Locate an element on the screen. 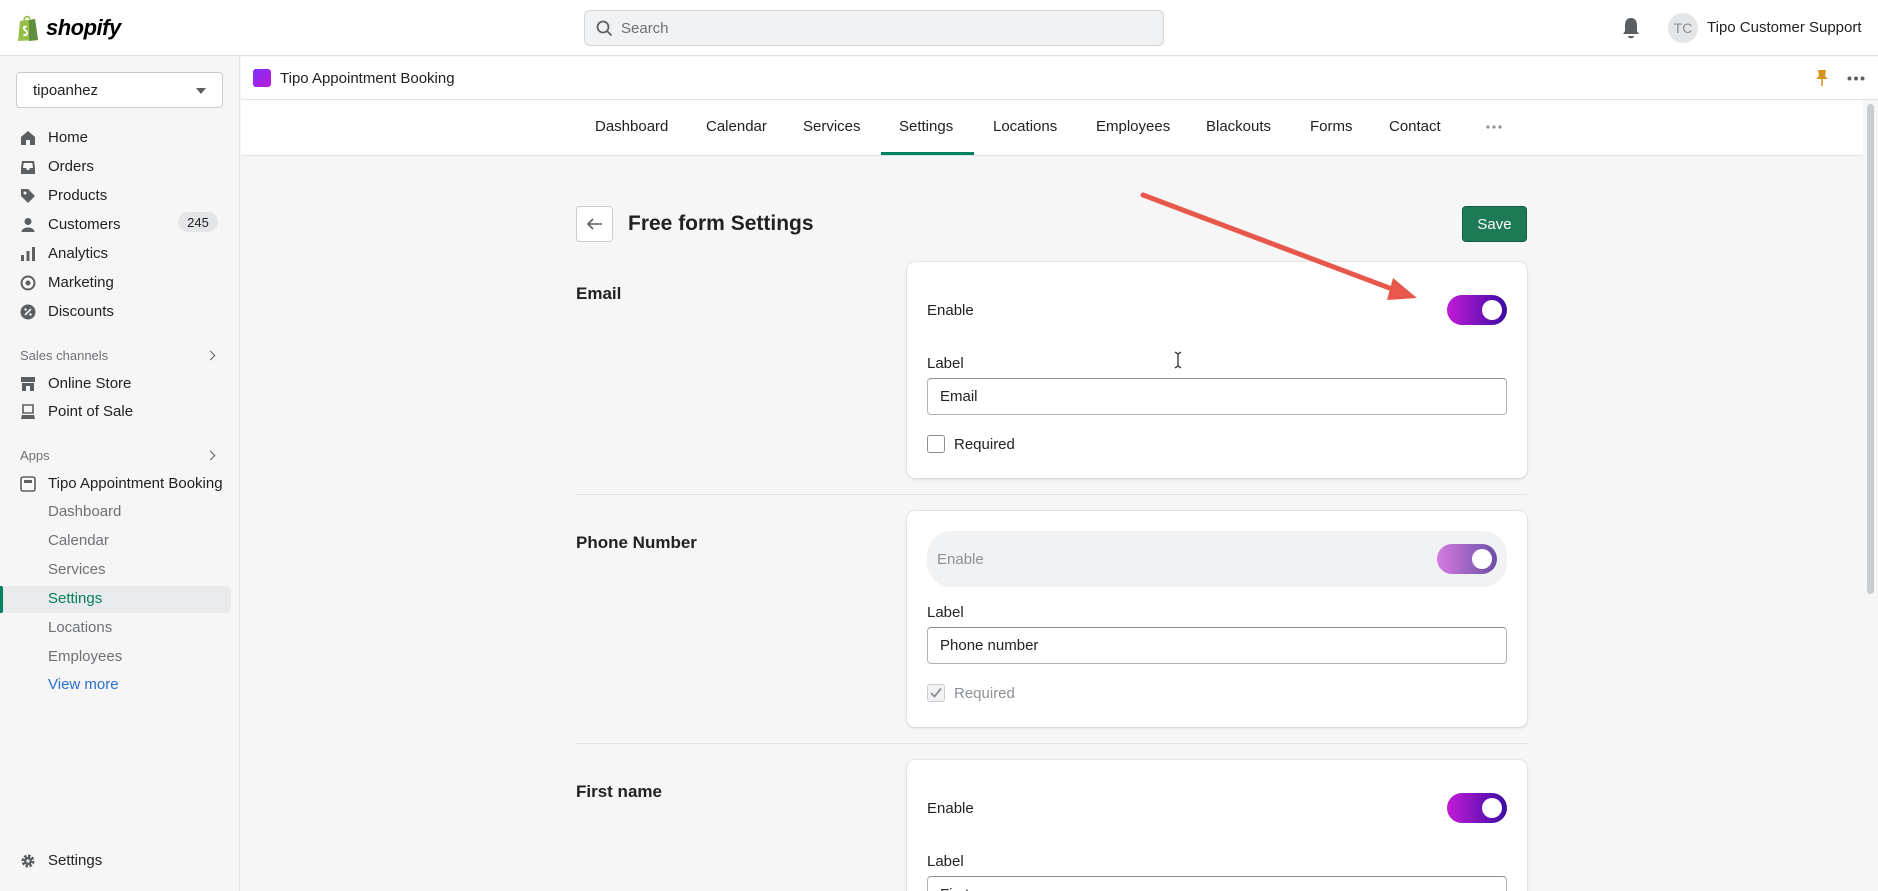  section-title-first-name: First name is located at coordinates (619, 791).